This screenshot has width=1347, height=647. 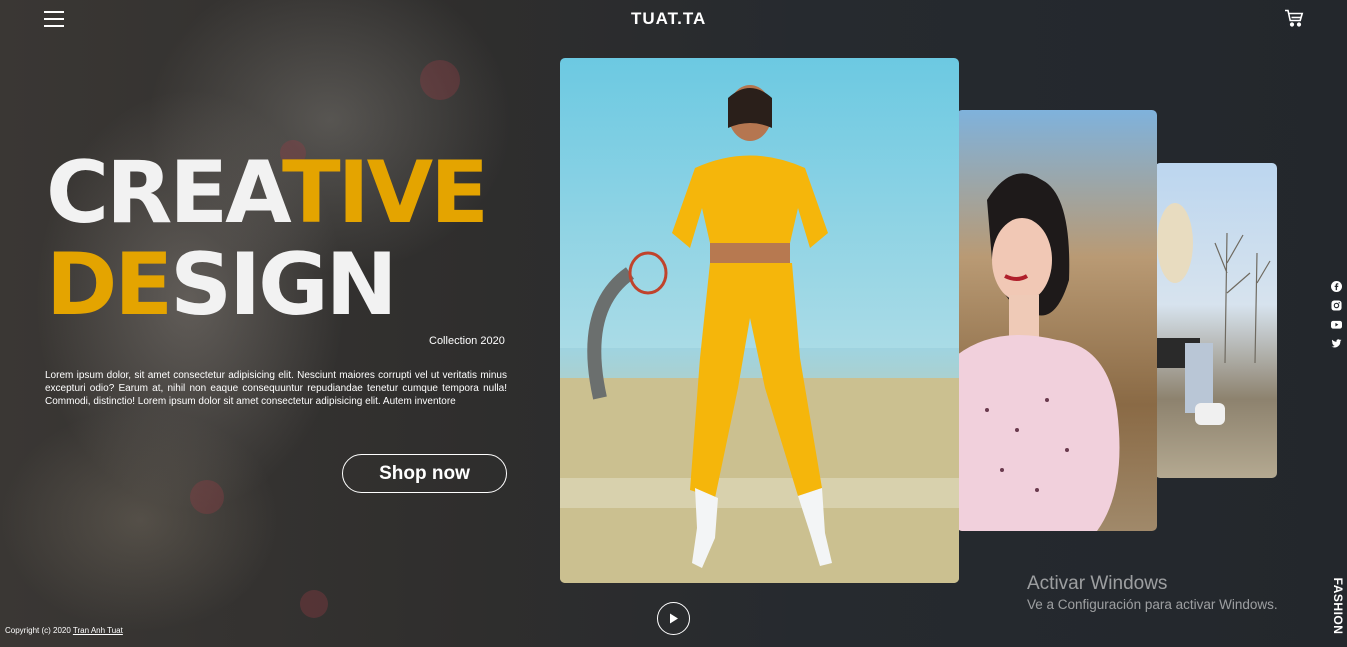 I want to click on shop-now-button: Shop now, so click(x=424, y=473).